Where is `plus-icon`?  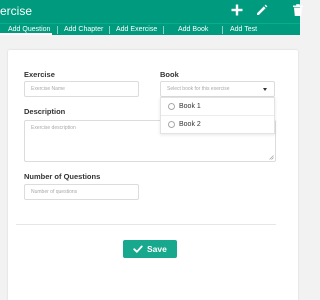
plus-icon is located at coordinates (237, 10).